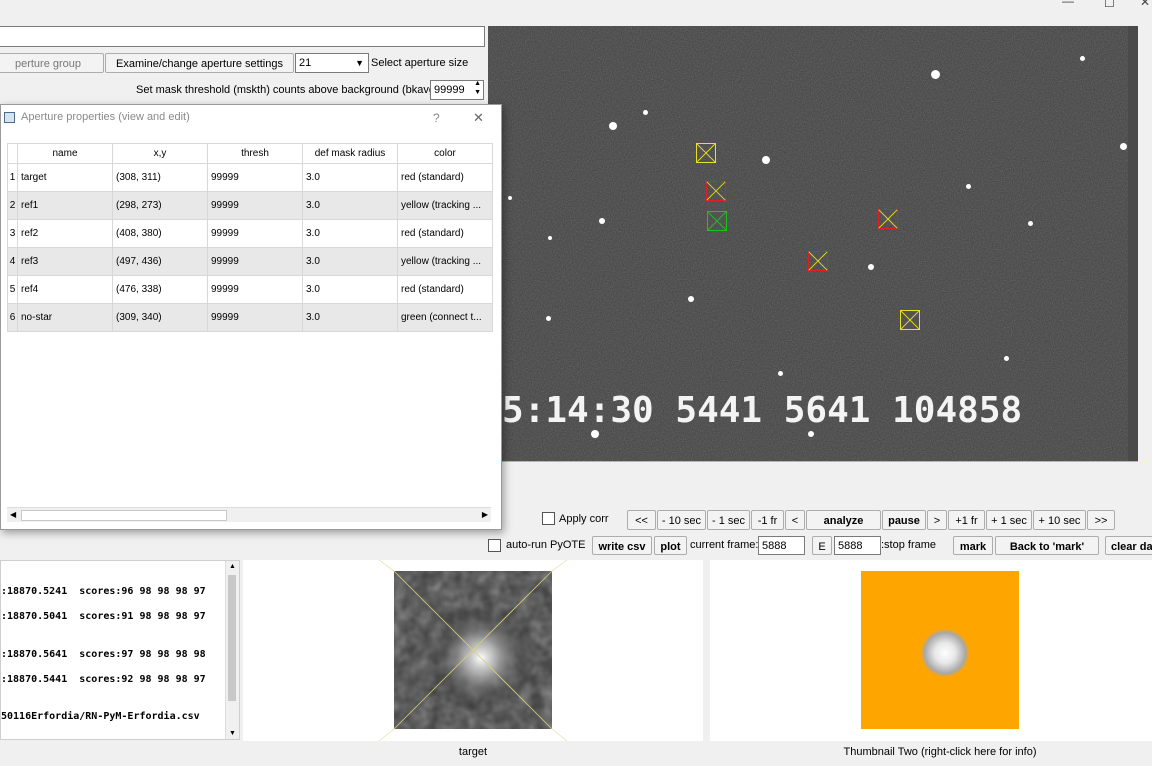 This screenshot has height=766, width=1152. Describe the element at coordinates (160, 317) in the screenshot. I see `cell-xy: (309, 340)` at that location.